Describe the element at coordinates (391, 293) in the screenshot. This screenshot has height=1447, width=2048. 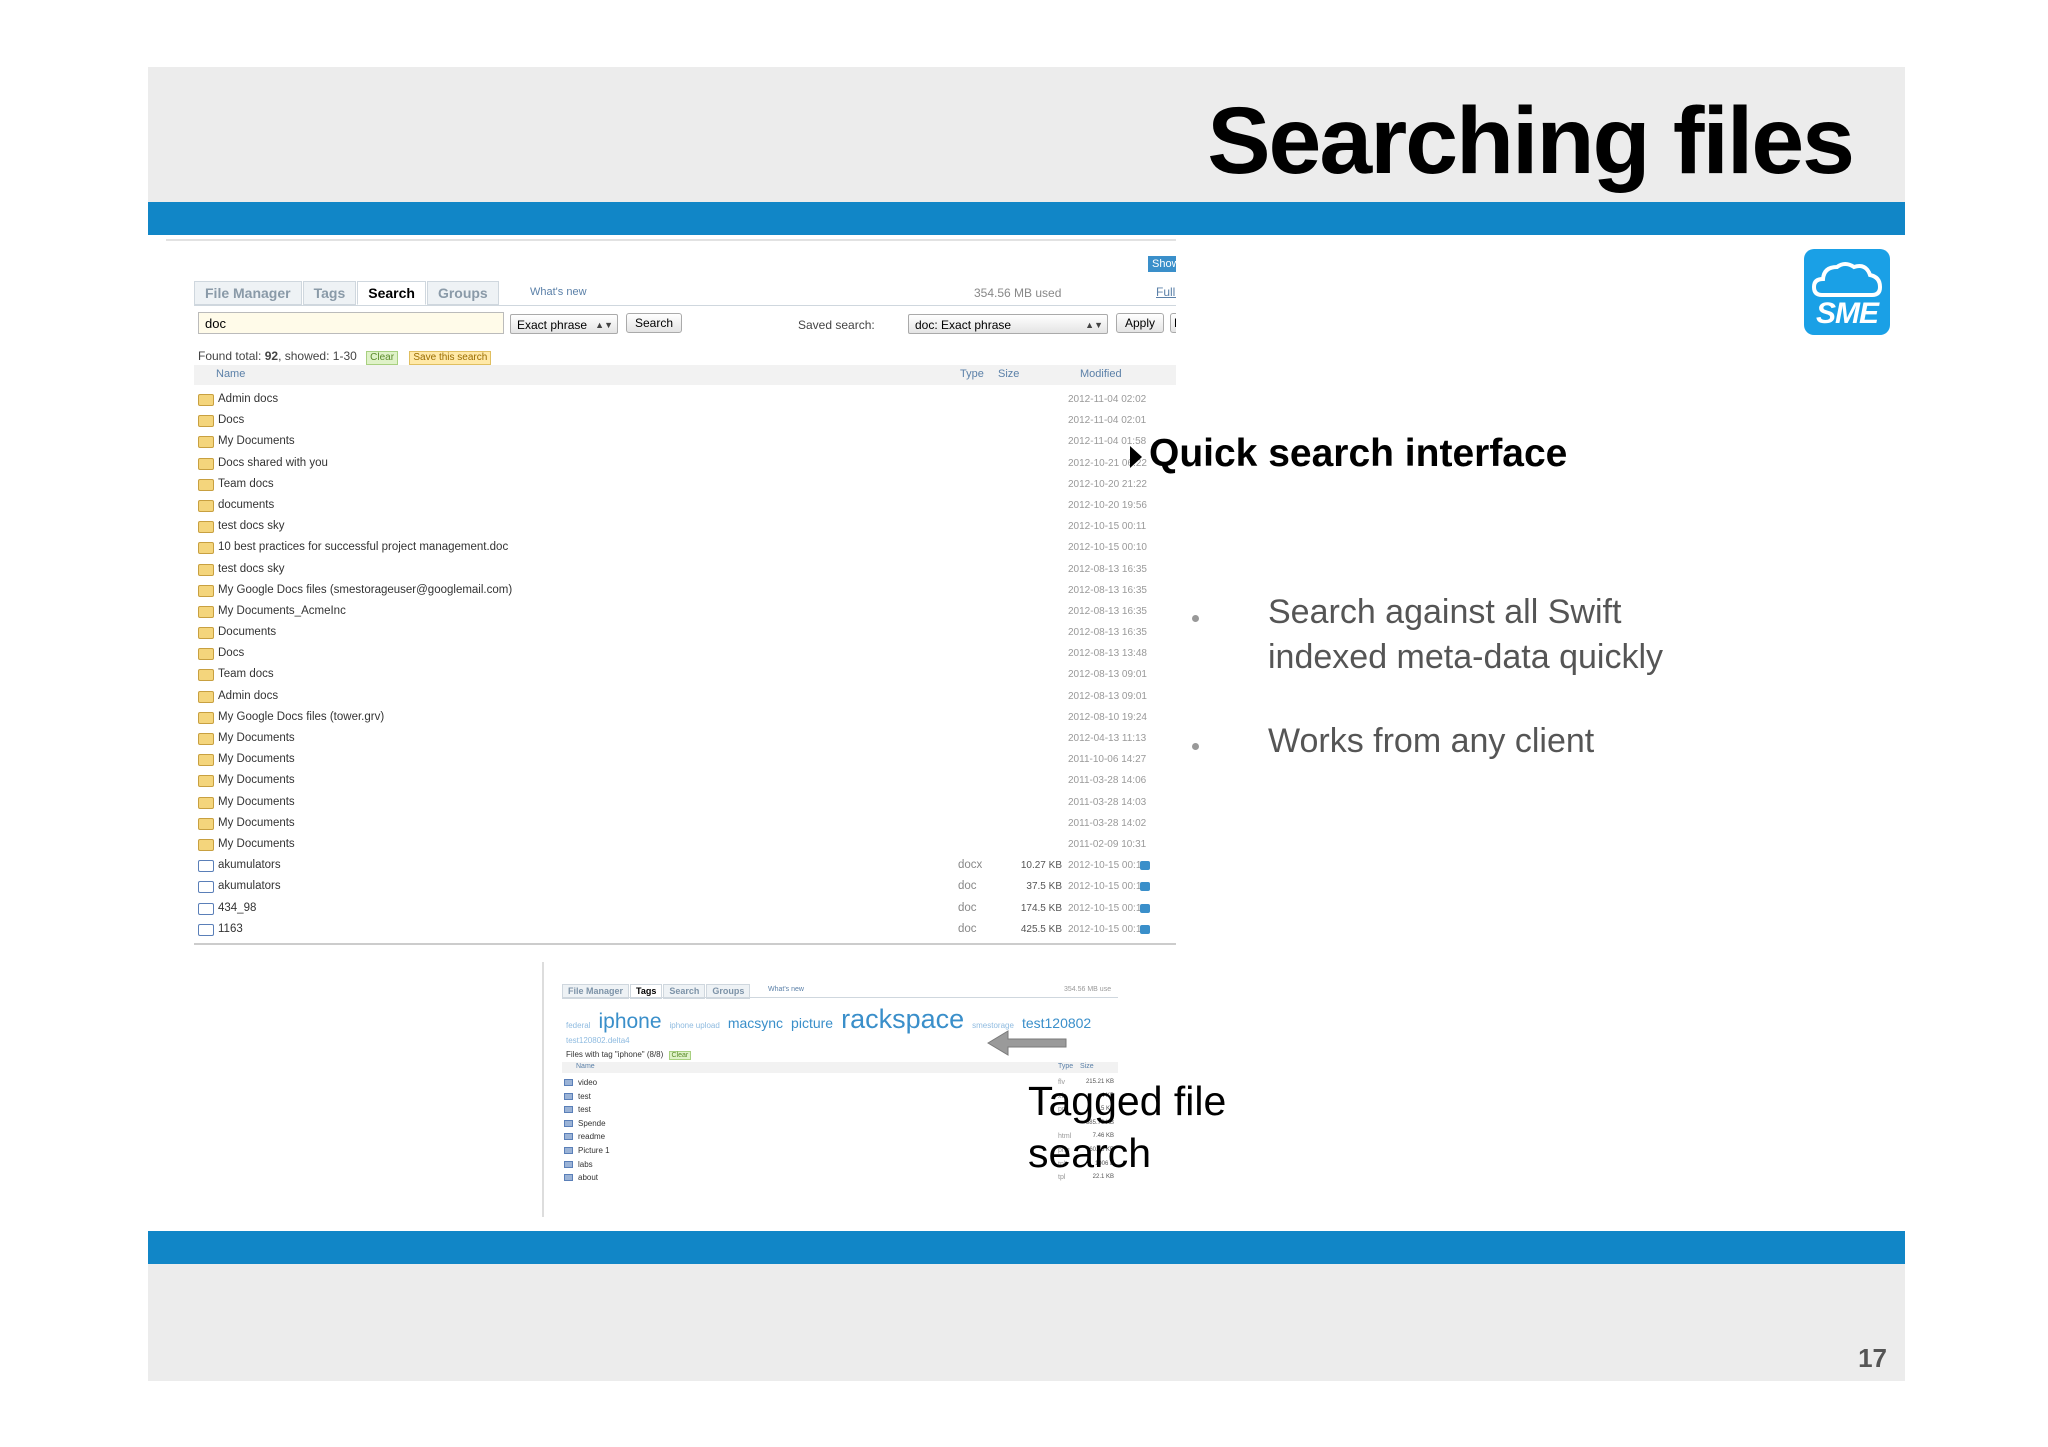
I see `tab-search: Search` at that location.